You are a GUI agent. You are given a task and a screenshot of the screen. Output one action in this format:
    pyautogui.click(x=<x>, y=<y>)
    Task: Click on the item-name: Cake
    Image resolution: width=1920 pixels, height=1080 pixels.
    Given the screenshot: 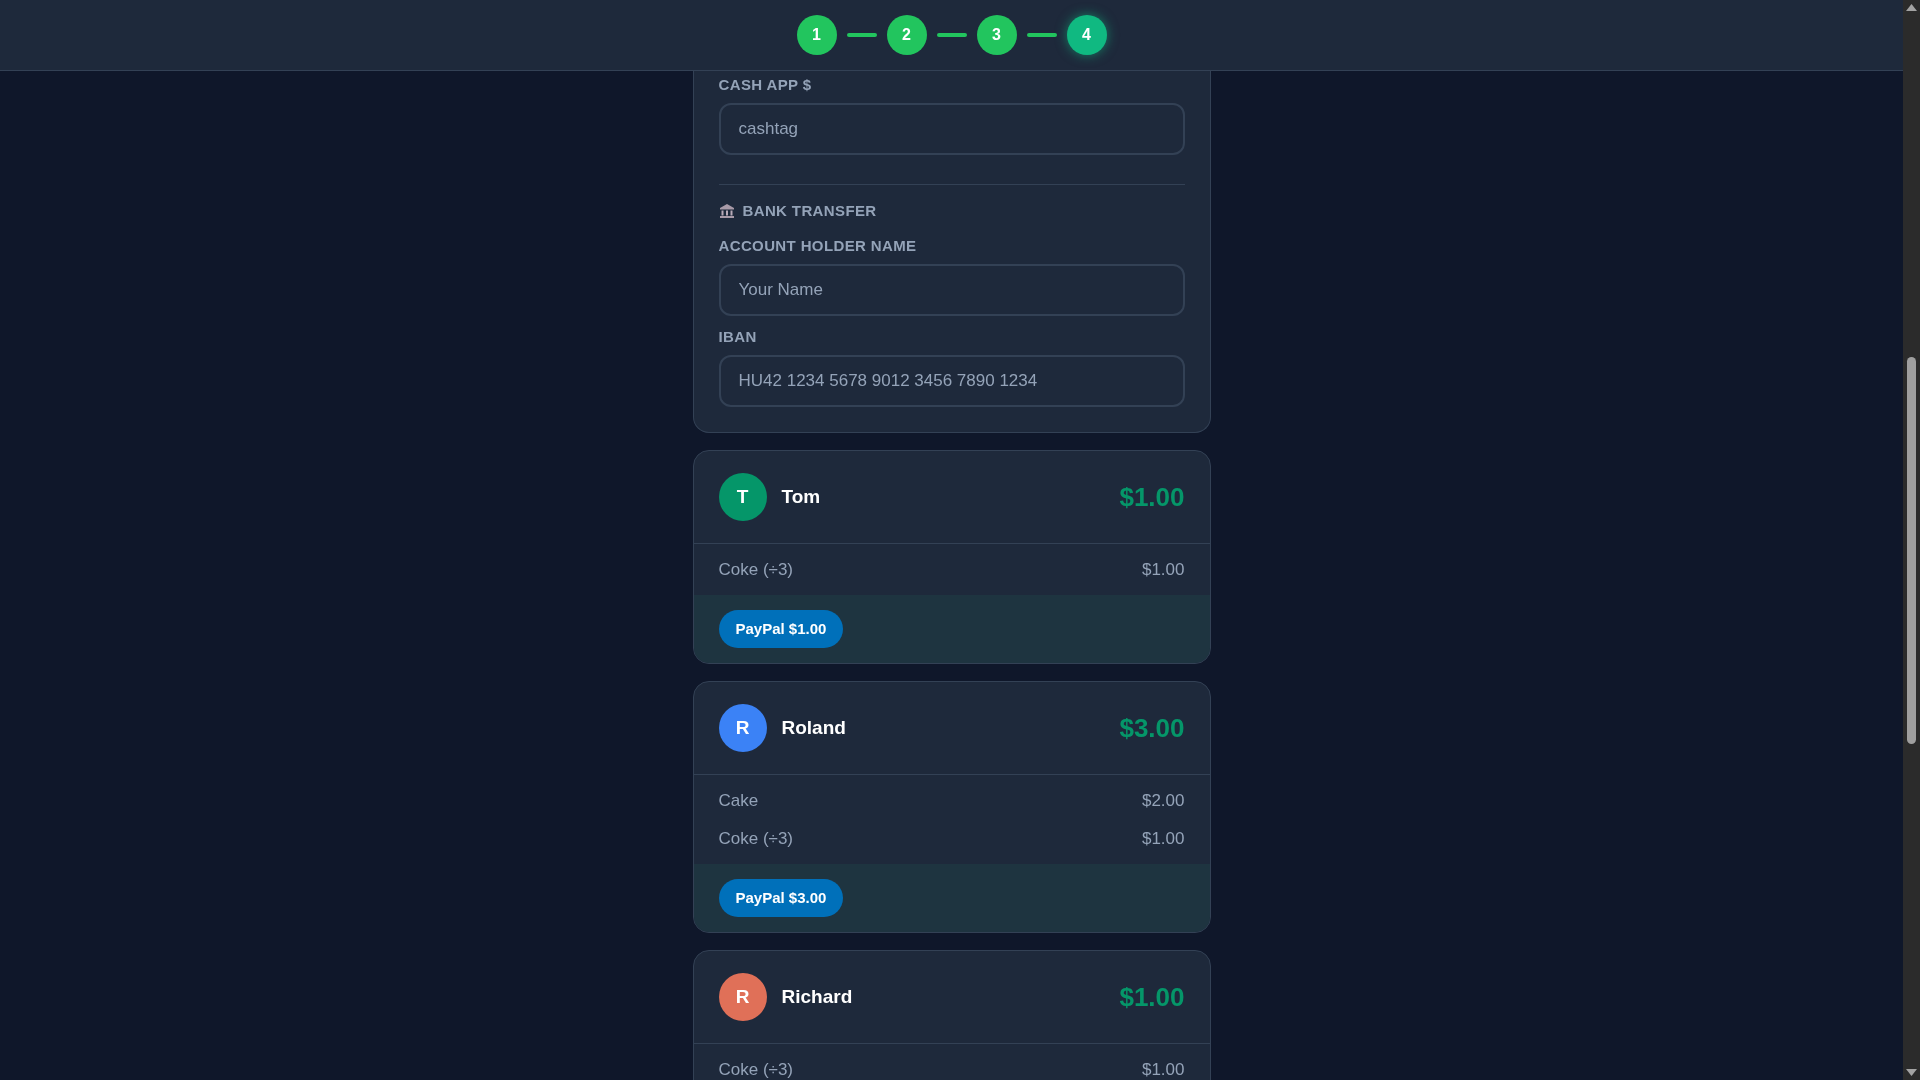 What is the action you would take?
    pyautogui.click(x=738, y=801)
    